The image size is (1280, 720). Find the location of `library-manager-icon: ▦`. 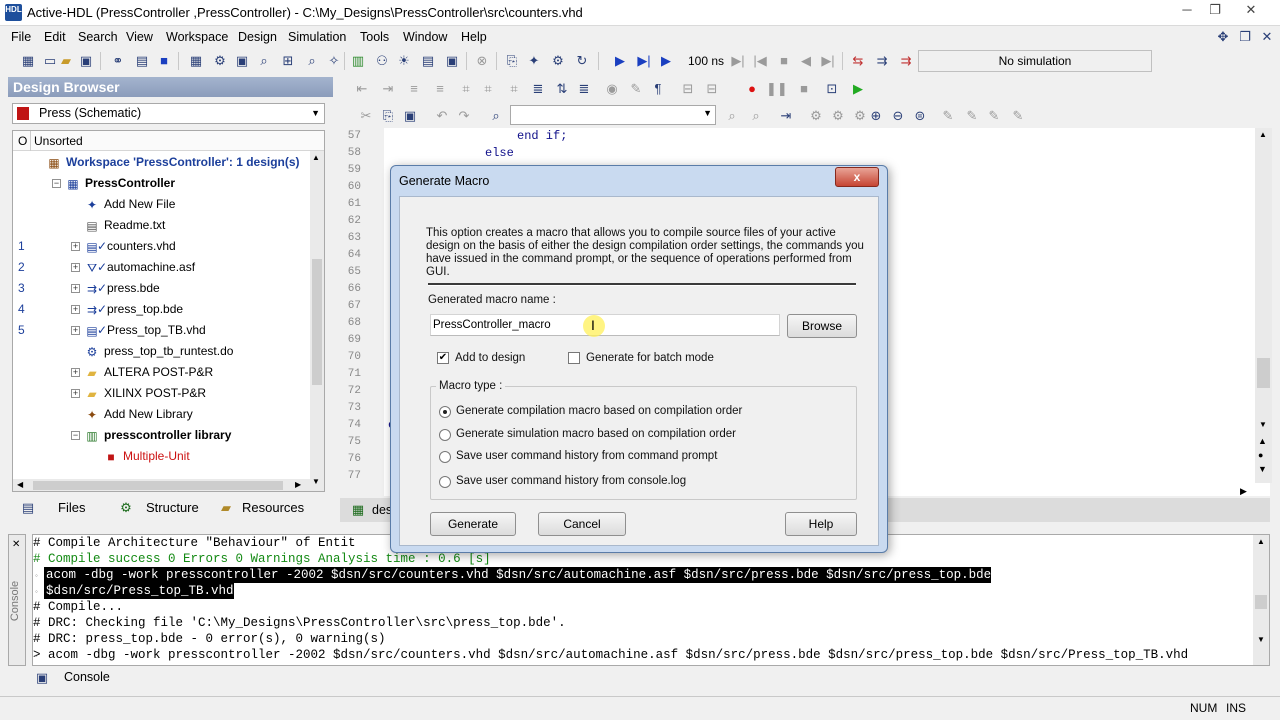

library-manager-icon: ▦ is located at coordinates (196, 61).